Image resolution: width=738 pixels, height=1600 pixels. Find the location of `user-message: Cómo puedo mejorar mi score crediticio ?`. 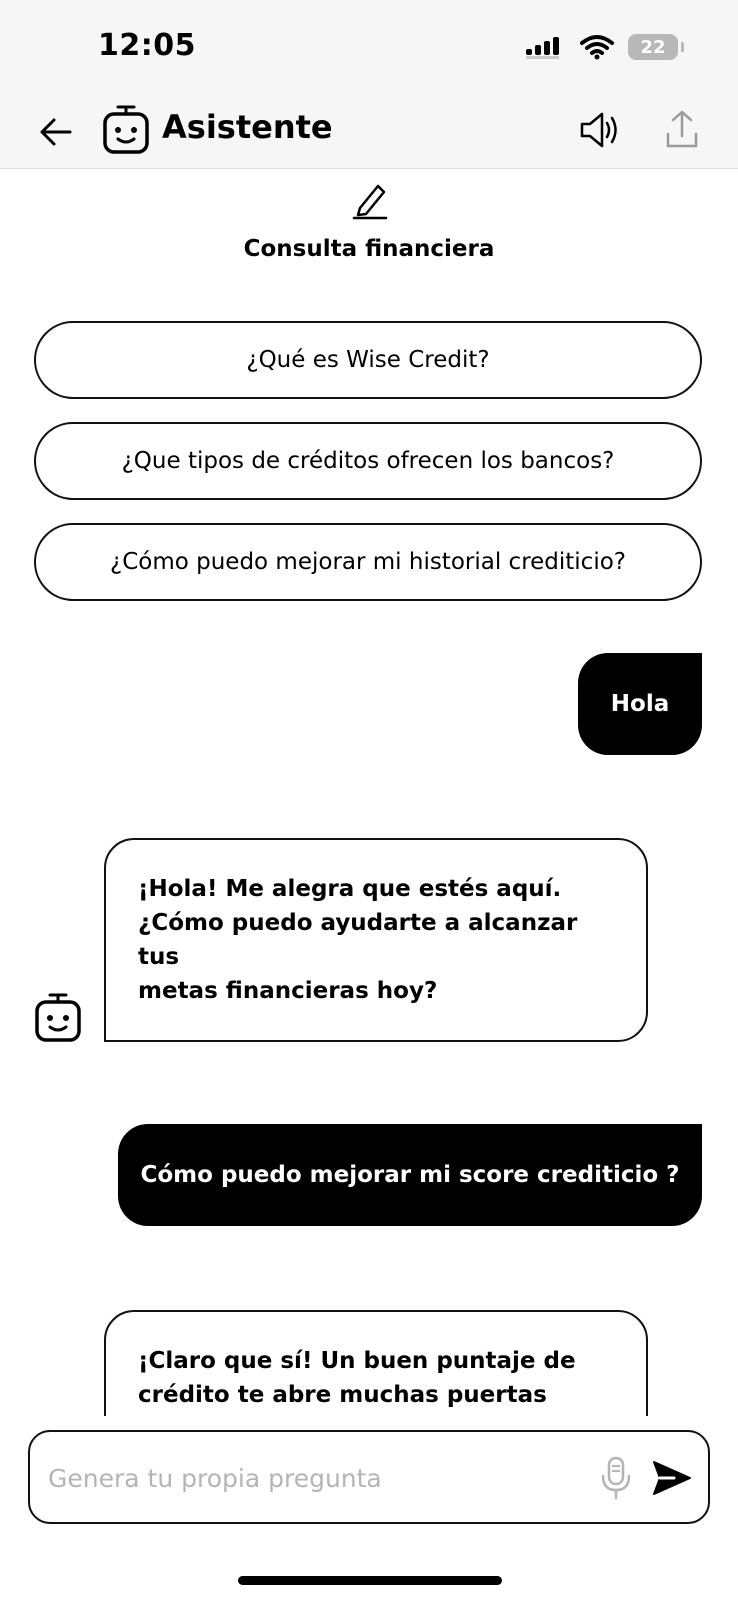

user-message: Cómo puedo mejorar mi score crediticio ? is located at coordinates (410, 1175).